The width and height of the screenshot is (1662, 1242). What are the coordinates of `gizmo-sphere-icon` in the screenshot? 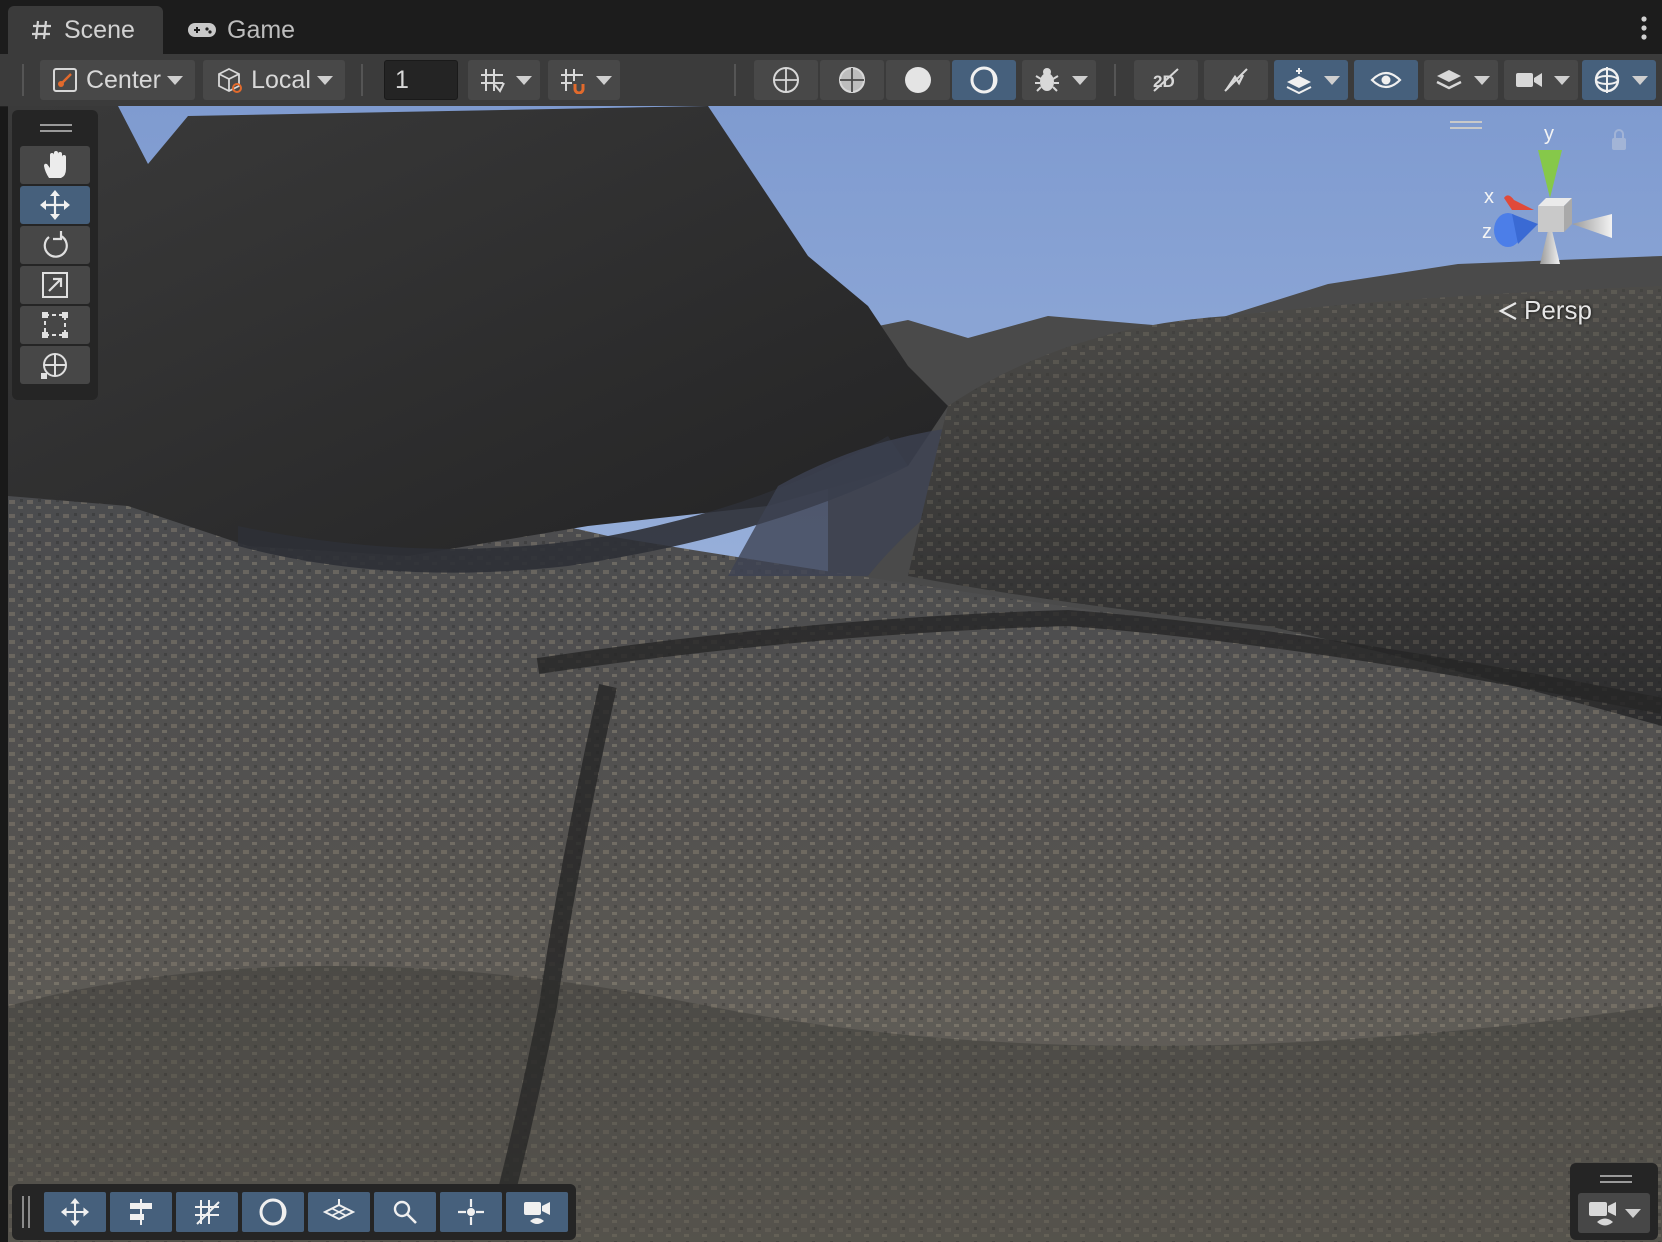 It's located at (1607, 80).